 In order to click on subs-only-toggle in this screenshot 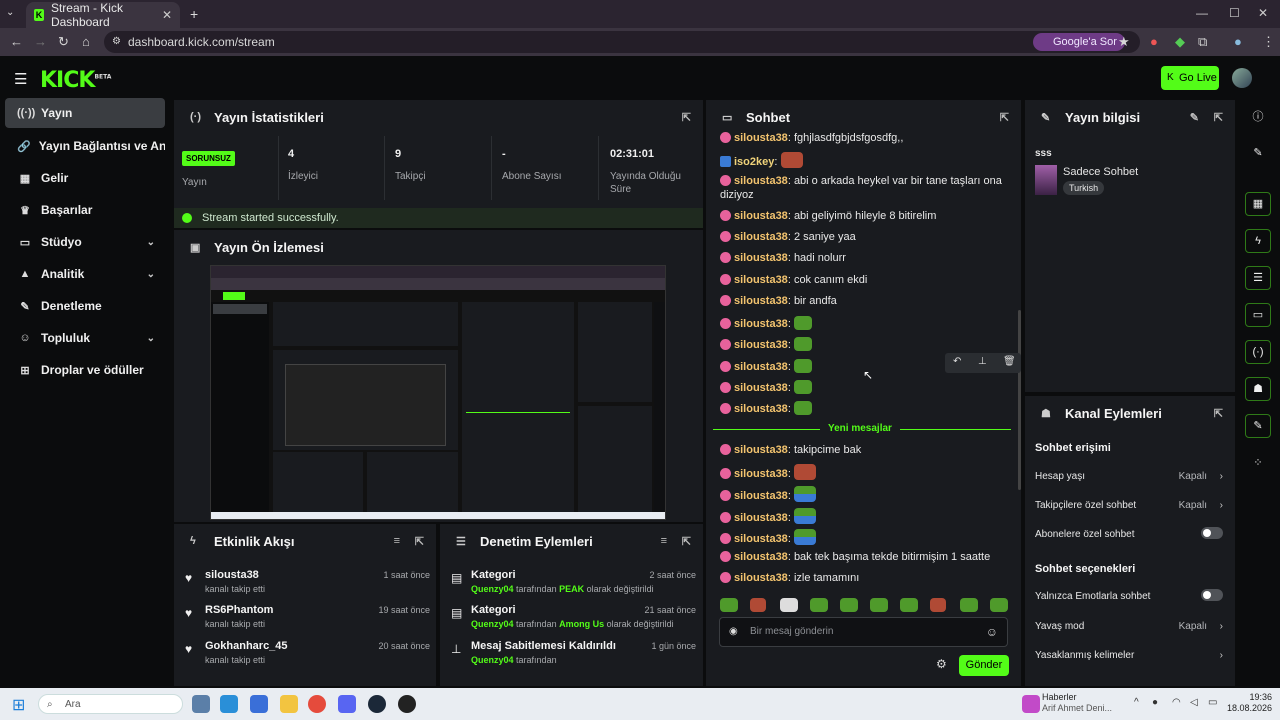, I will do `click(1212, 533)`.